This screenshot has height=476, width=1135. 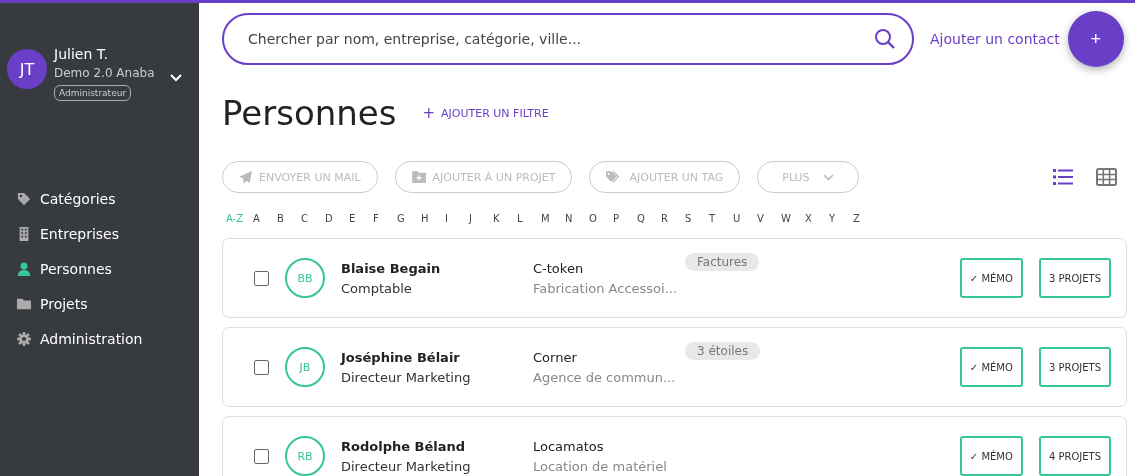 What do you see at coordinates (24, 269) in the screenshot?
I see `person-icon` at bounding box center [24, 269].